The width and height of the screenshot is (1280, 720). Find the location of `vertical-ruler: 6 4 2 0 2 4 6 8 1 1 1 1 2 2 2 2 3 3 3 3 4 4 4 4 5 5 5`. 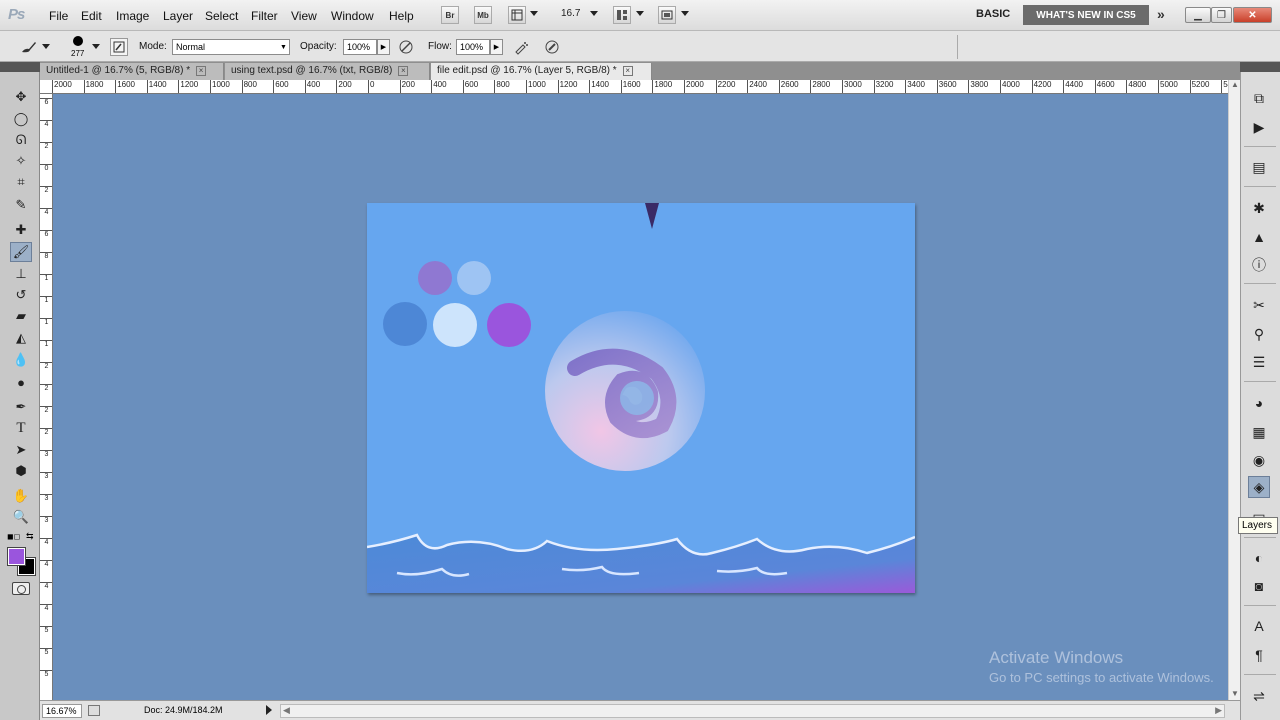

vertical-ruler: 6 4 2 0 2 4 6 8 1 1 1 1 2 2 2 2 3 3 3 3 4 4 4 4 5 5 5 is located at coordinates (46, 397).